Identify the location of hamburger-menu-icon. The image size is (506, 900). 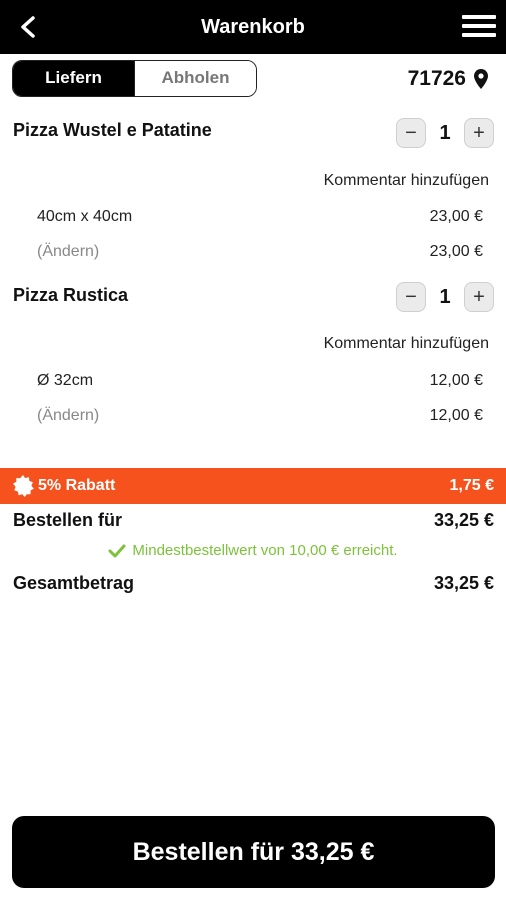
(479, 27).